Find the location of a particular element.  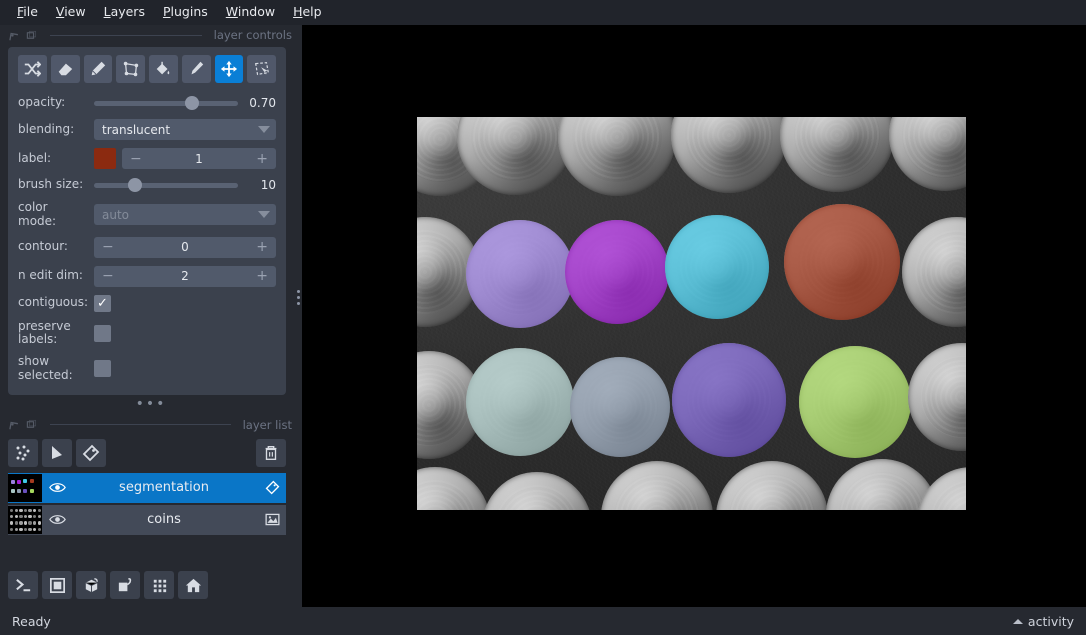

menu-file-label: ile is located at coordinates (30, 12).